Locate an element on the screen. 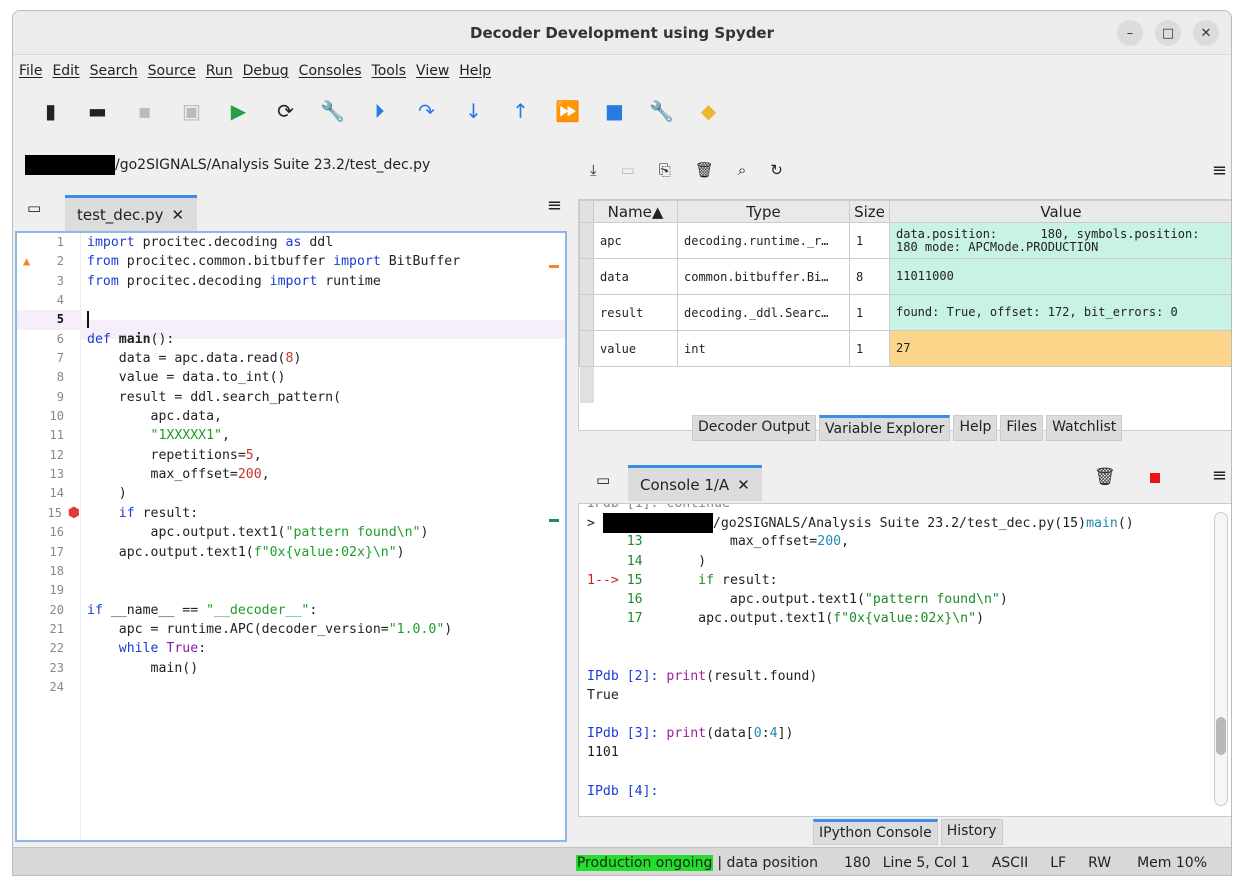 Image resolution: width=1240 pixels, height=876 pixels. continue-button: ⏩ is located at coordinates (567, 111).